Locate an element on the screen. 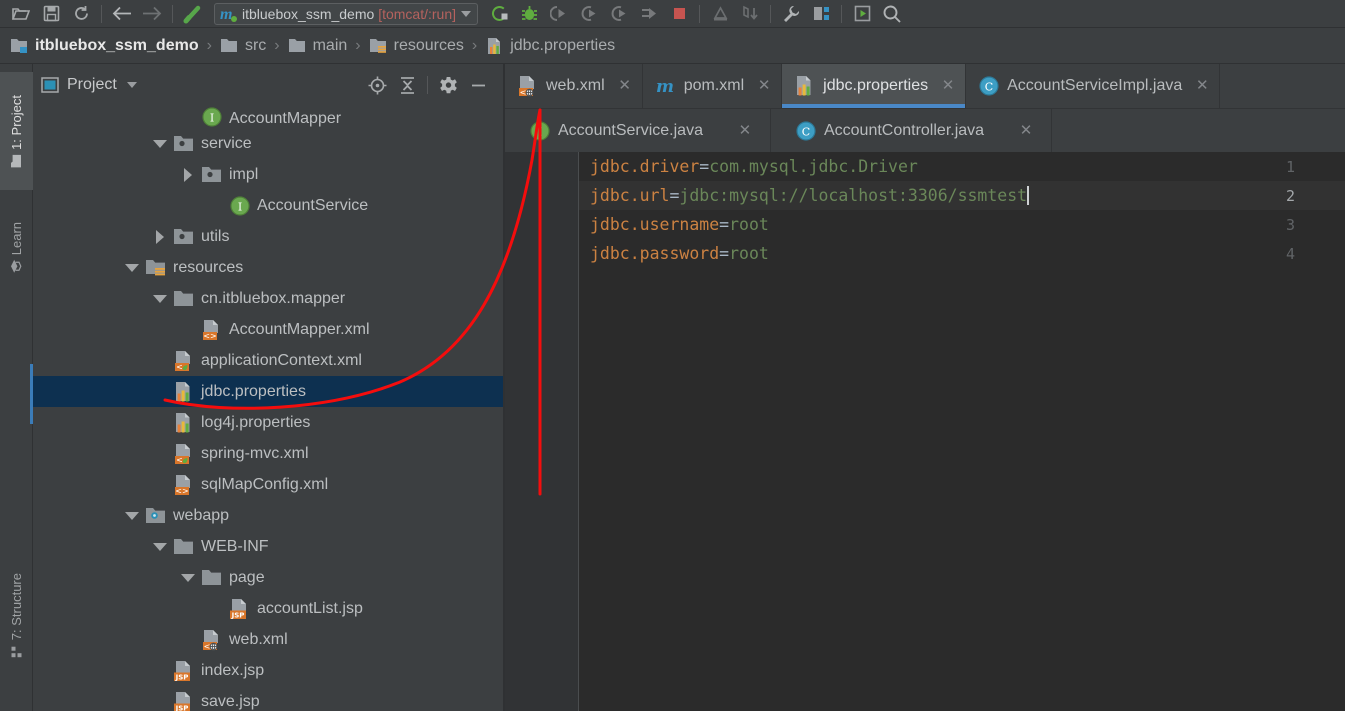  hide-panel-icon is located at coordinates (478, 85).